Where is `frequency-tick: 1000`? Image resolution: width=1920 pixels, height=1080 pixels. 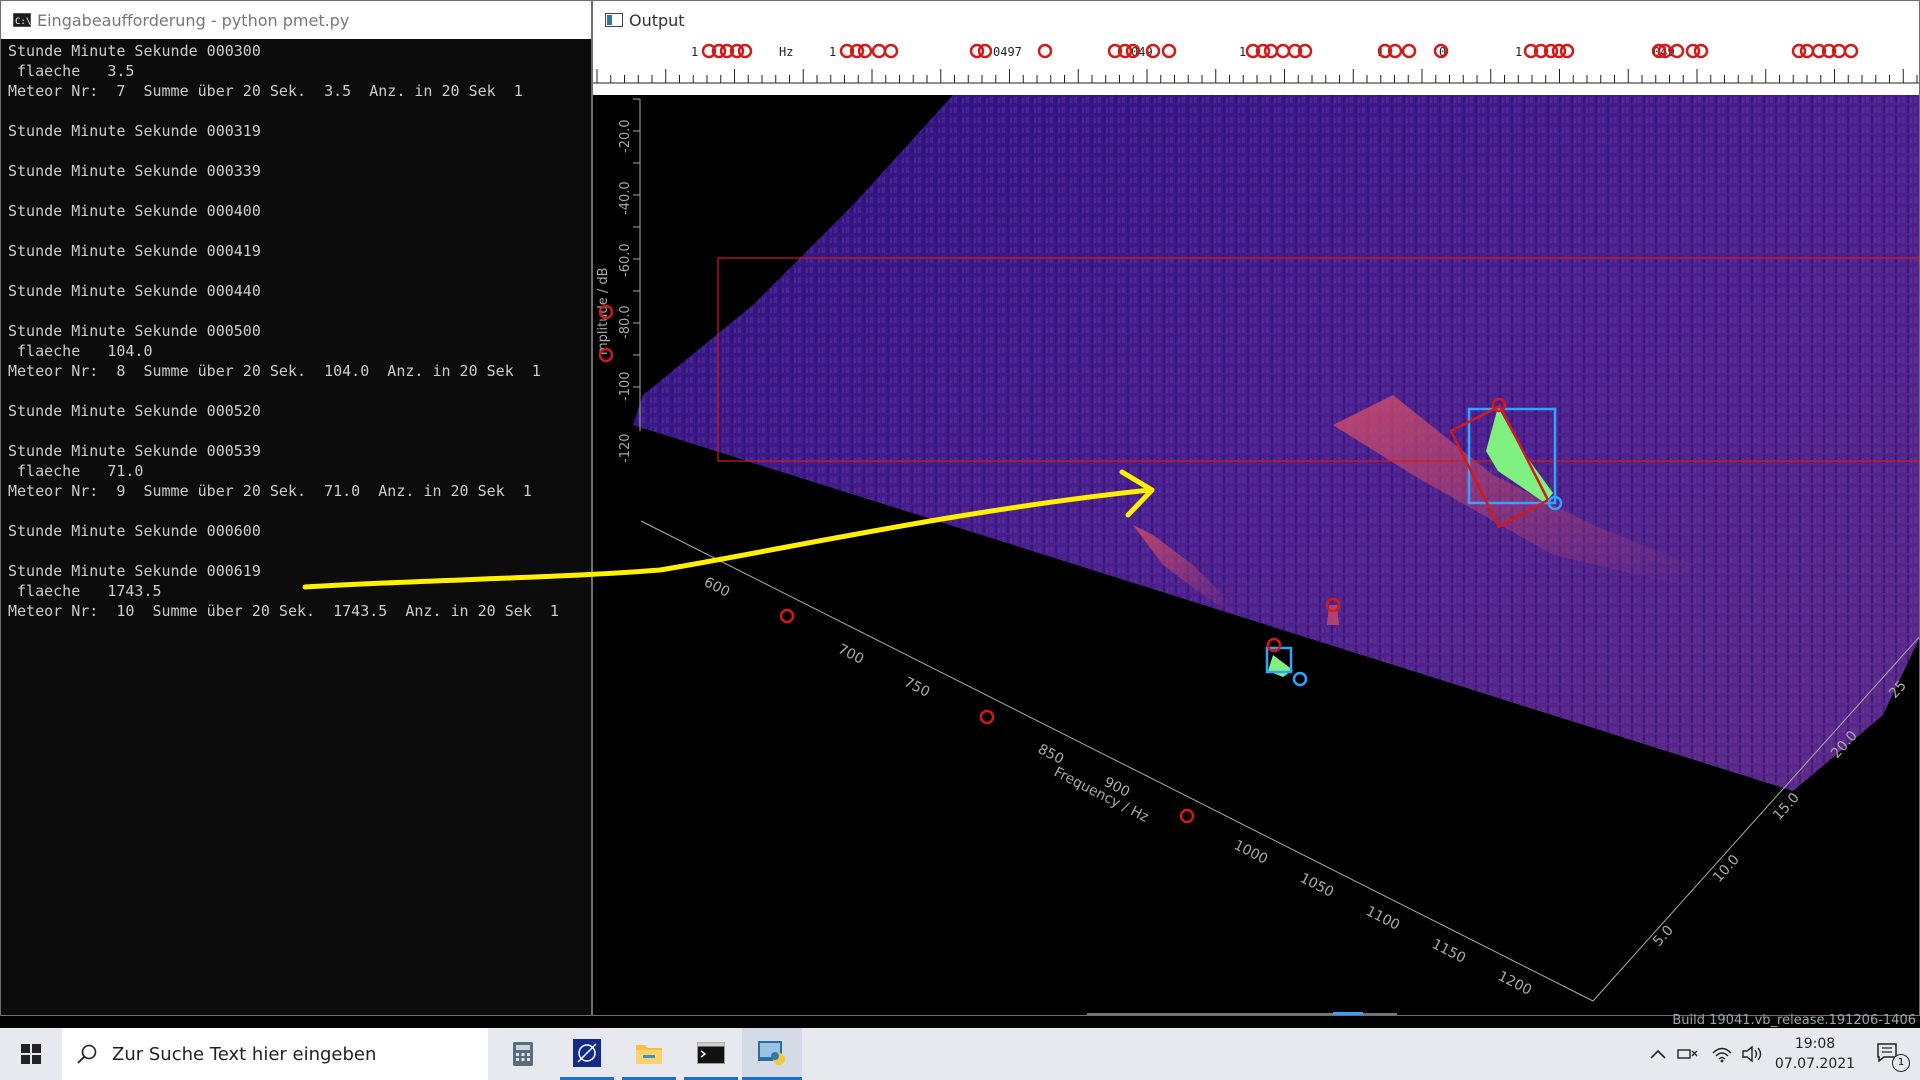
frequency-tick: 1000 is located at coordinates (1250, 852).